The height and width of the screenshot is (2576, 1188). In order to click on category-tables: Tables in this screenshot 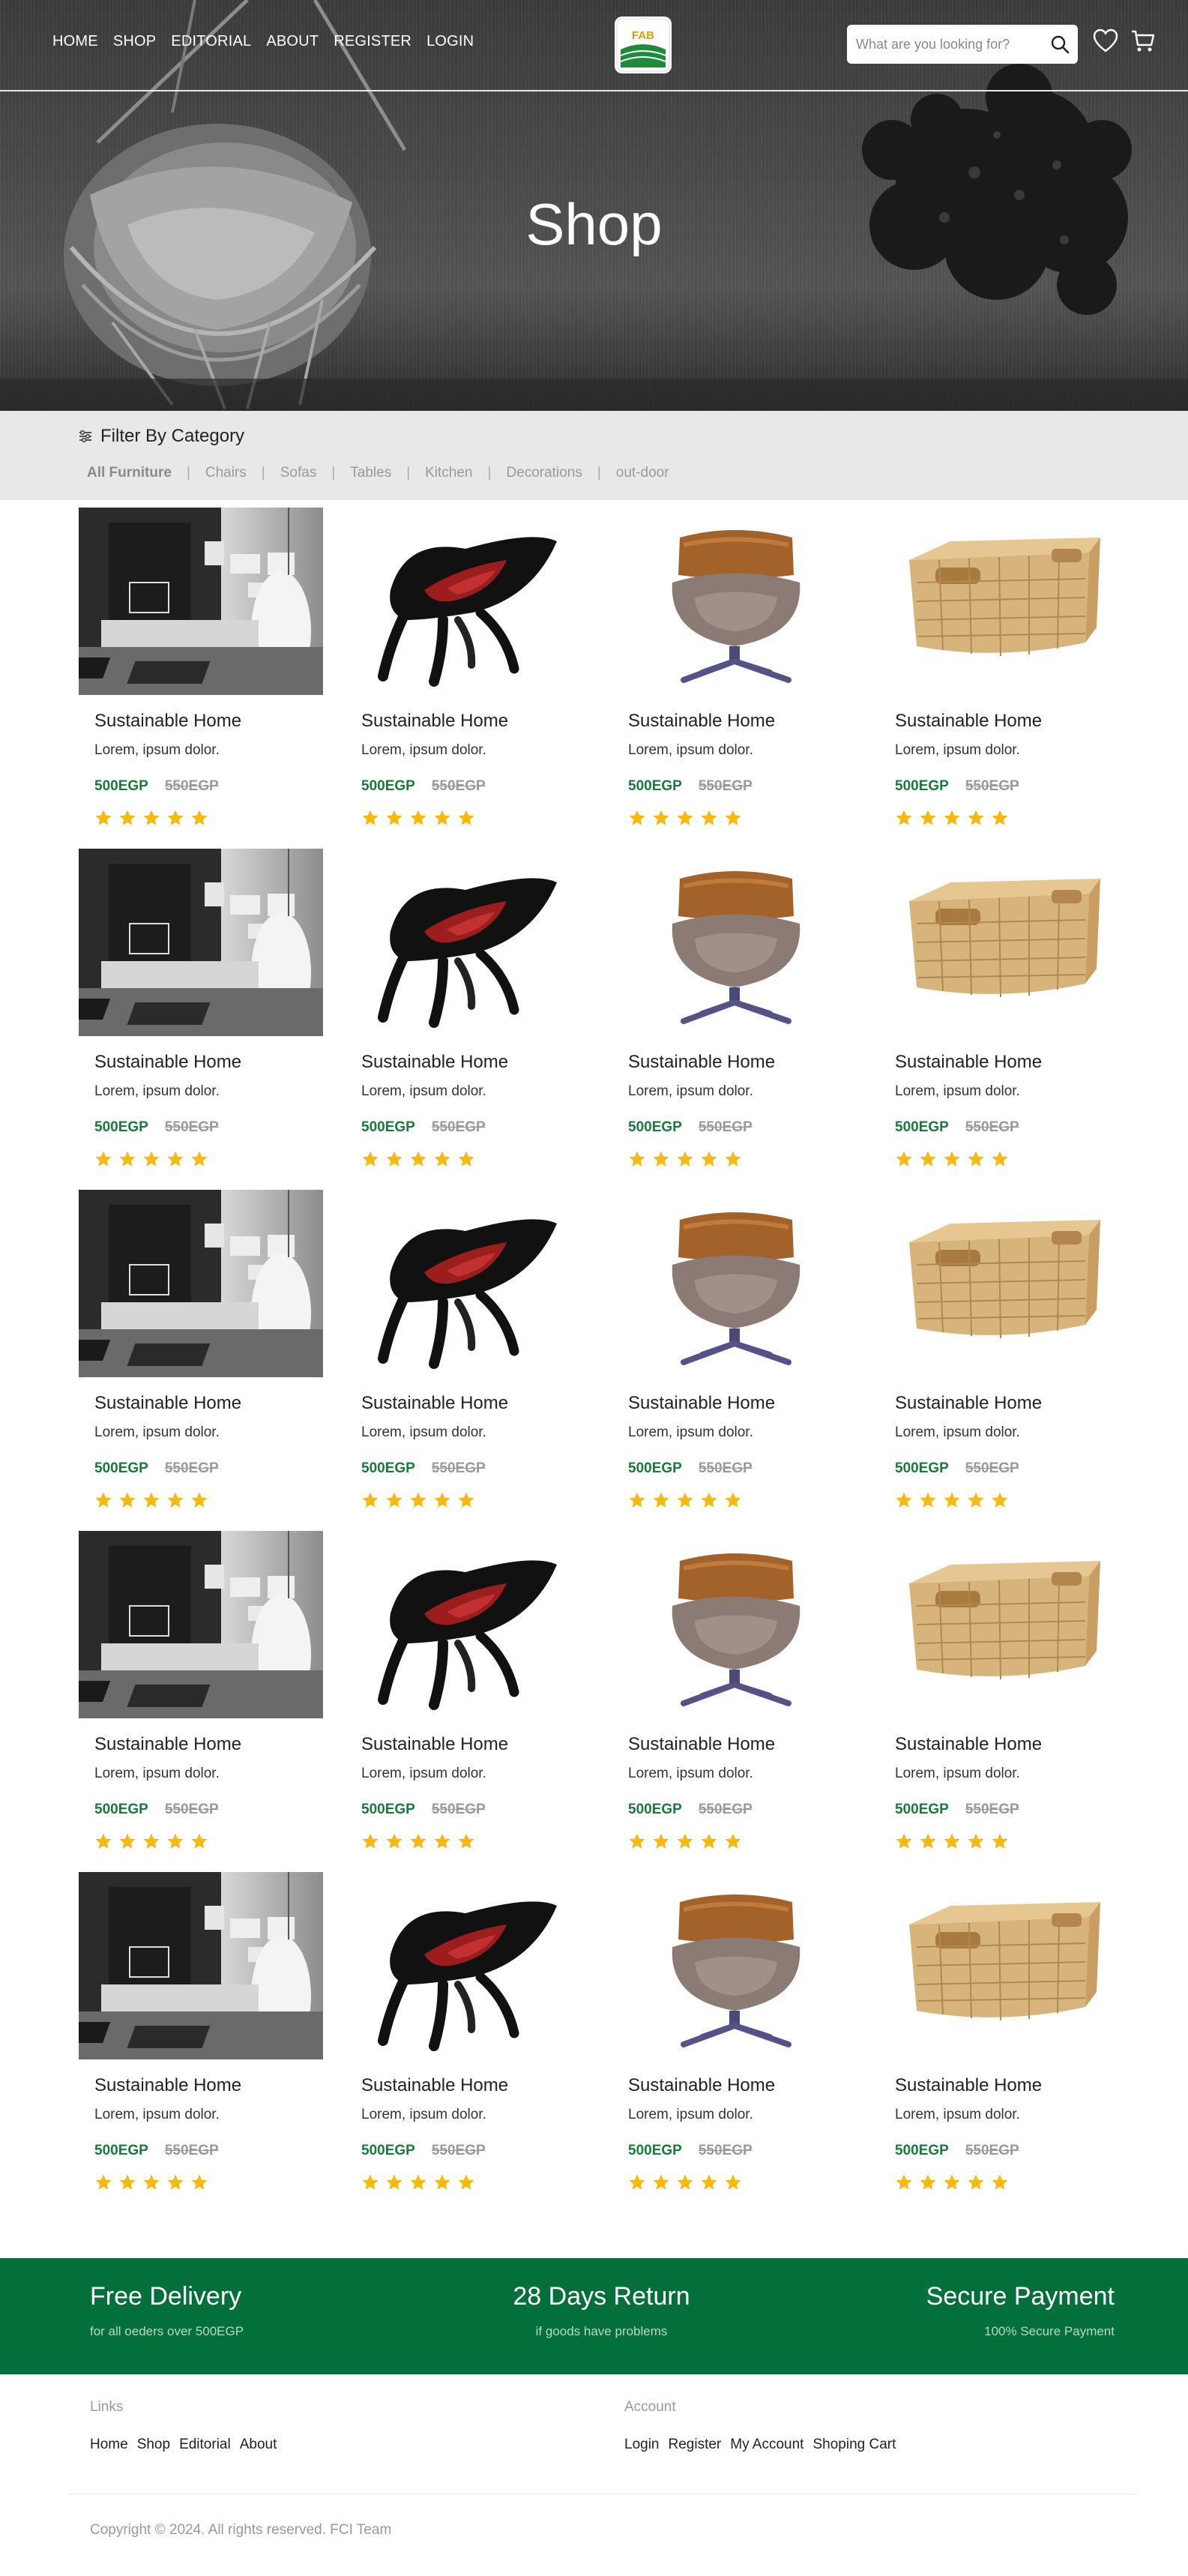, I will do `click(370, 473)`.